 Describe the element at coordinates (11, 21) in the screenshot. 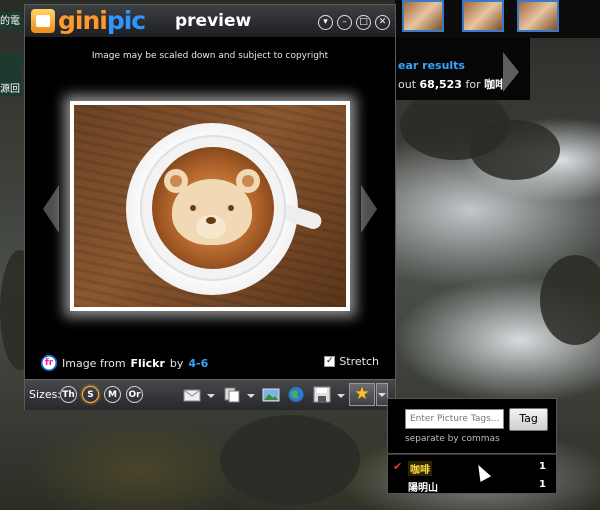

I see `desktop-icon-label: 的電` at that location.